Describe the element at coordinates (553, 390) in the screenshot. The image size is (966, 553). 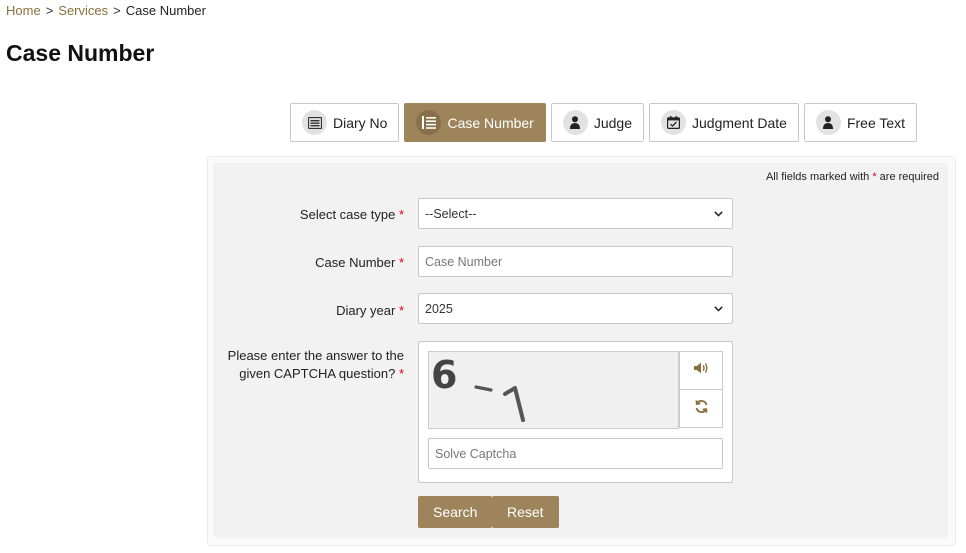
I see `captcha-image: 6` at that location.